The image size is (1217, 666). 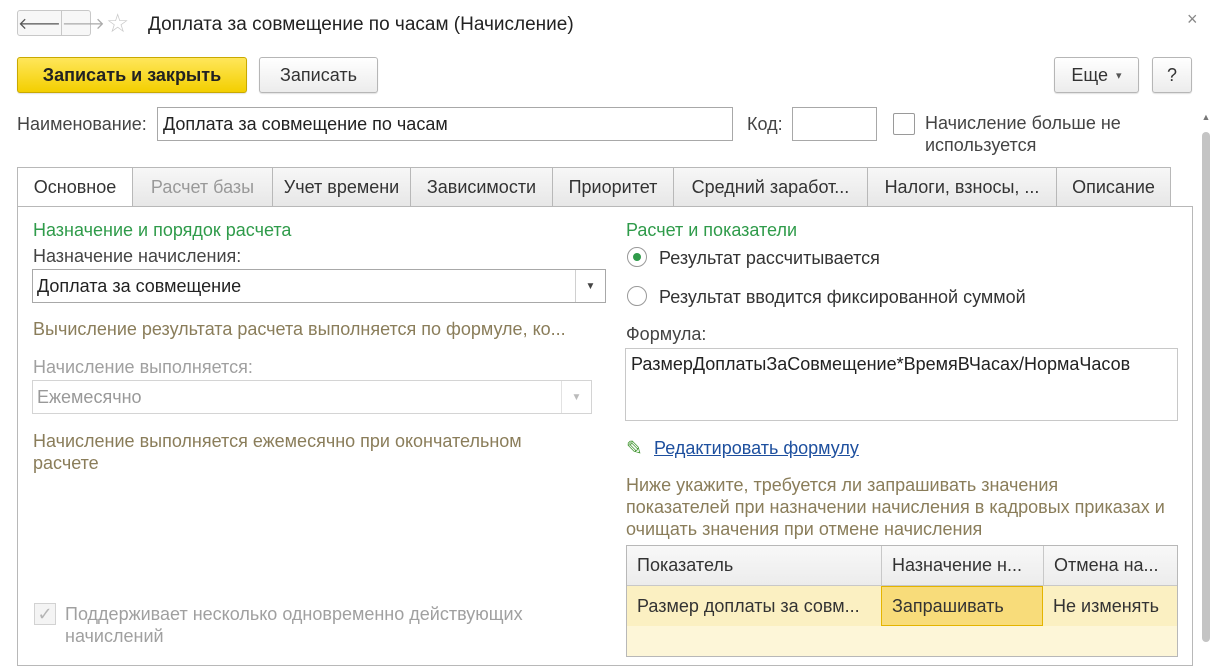 I want to click on column-header-indicator: Показатель, so click(x=754, y=565).